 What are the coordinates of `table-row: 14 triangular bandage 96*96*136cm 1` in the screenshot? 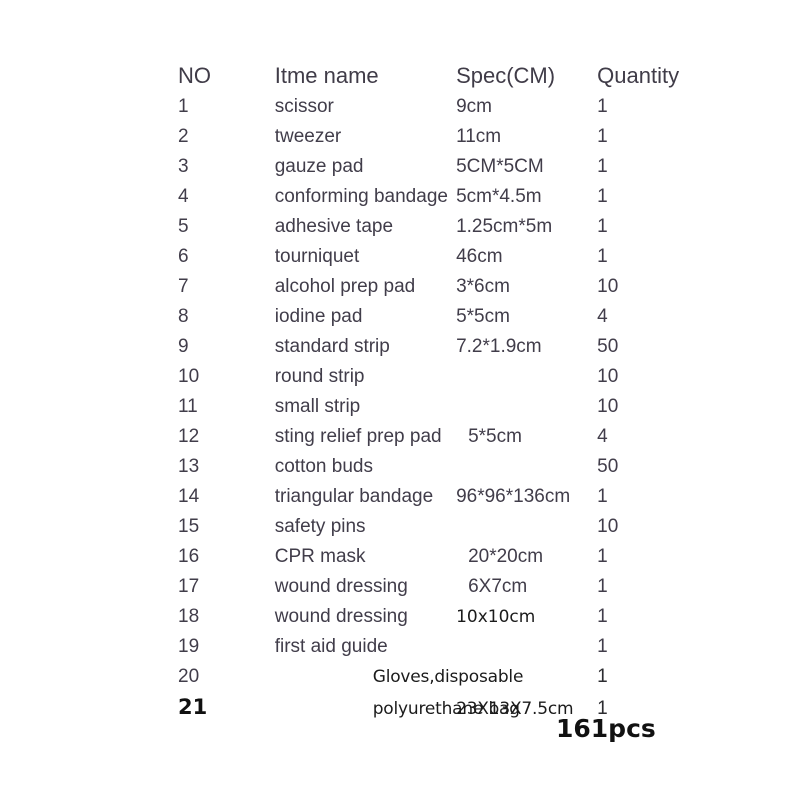 It's located at (443, 497).